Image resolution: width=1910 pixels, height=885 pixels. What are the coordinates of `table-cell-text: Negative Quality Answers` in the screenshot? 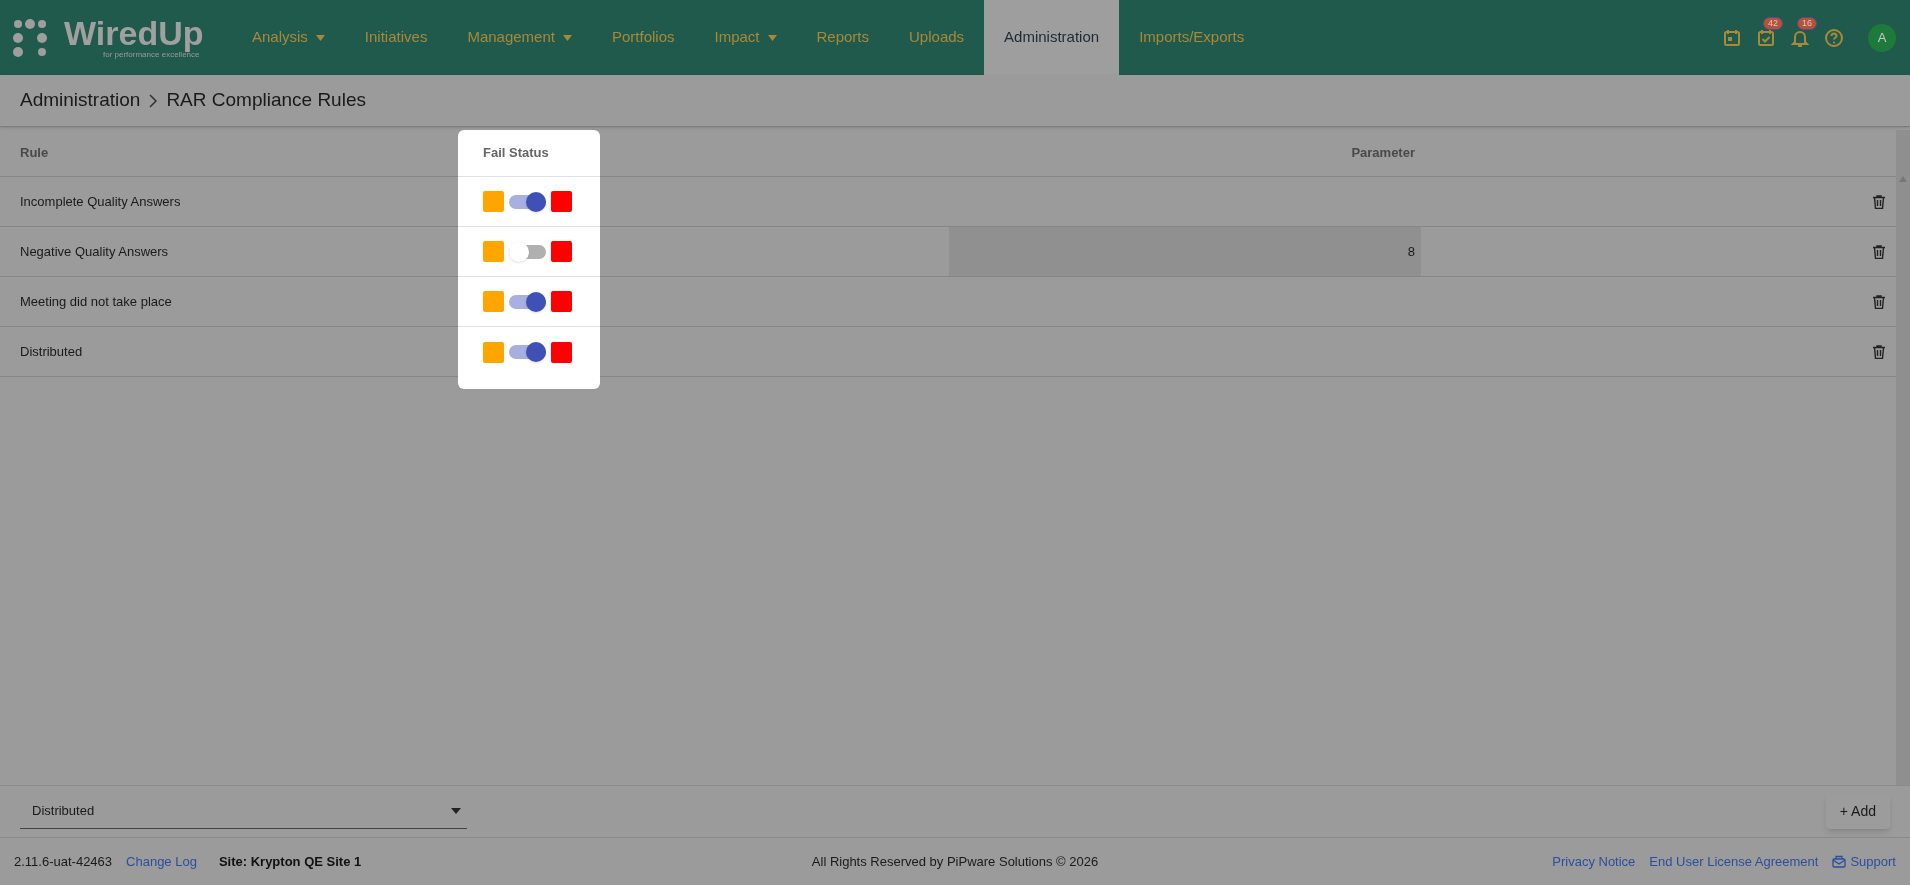 It's located at (94, 251).